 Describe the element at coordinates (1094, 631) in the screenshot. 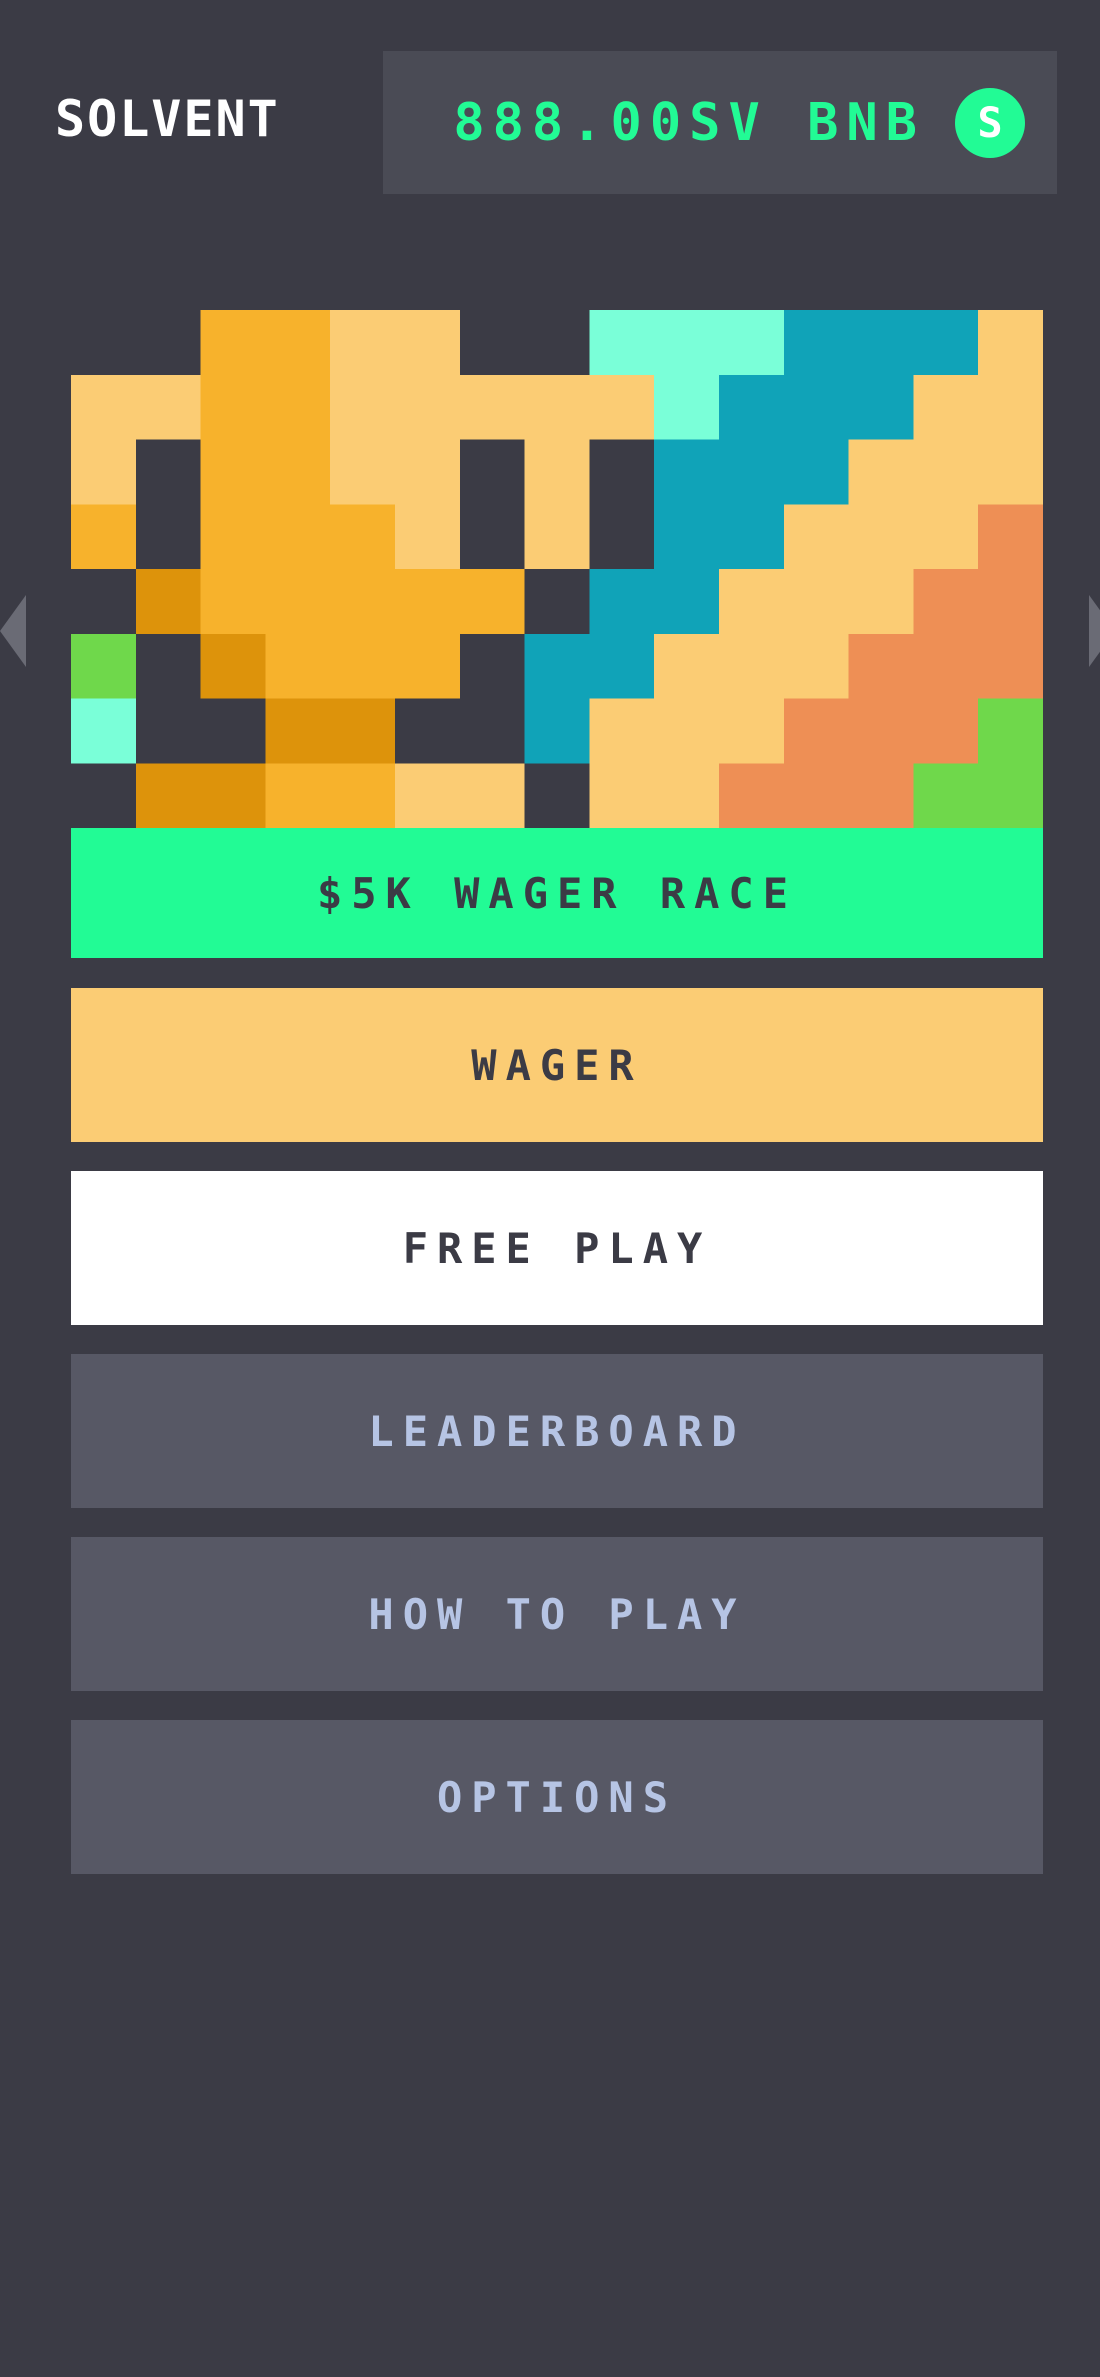

I see `carousel-next-icon` at that location.